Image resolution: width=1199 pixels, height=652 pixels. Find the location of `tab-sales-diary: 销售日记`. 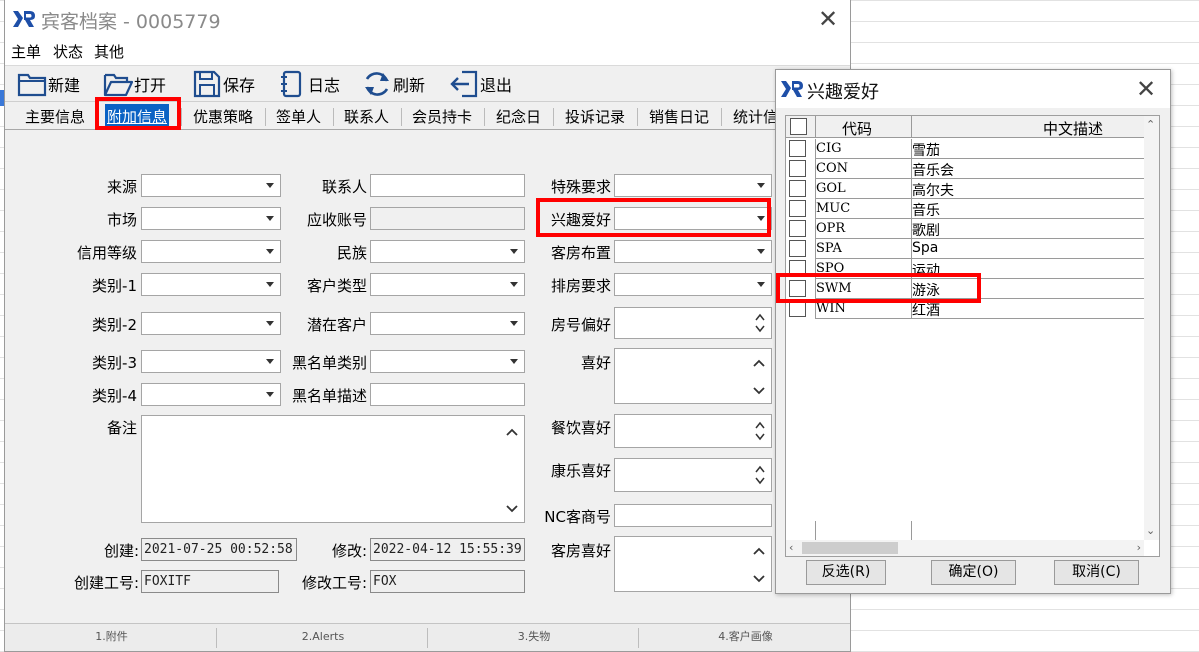

tab-sales-diary: 销售日记 is located at coordinates (679, 117).